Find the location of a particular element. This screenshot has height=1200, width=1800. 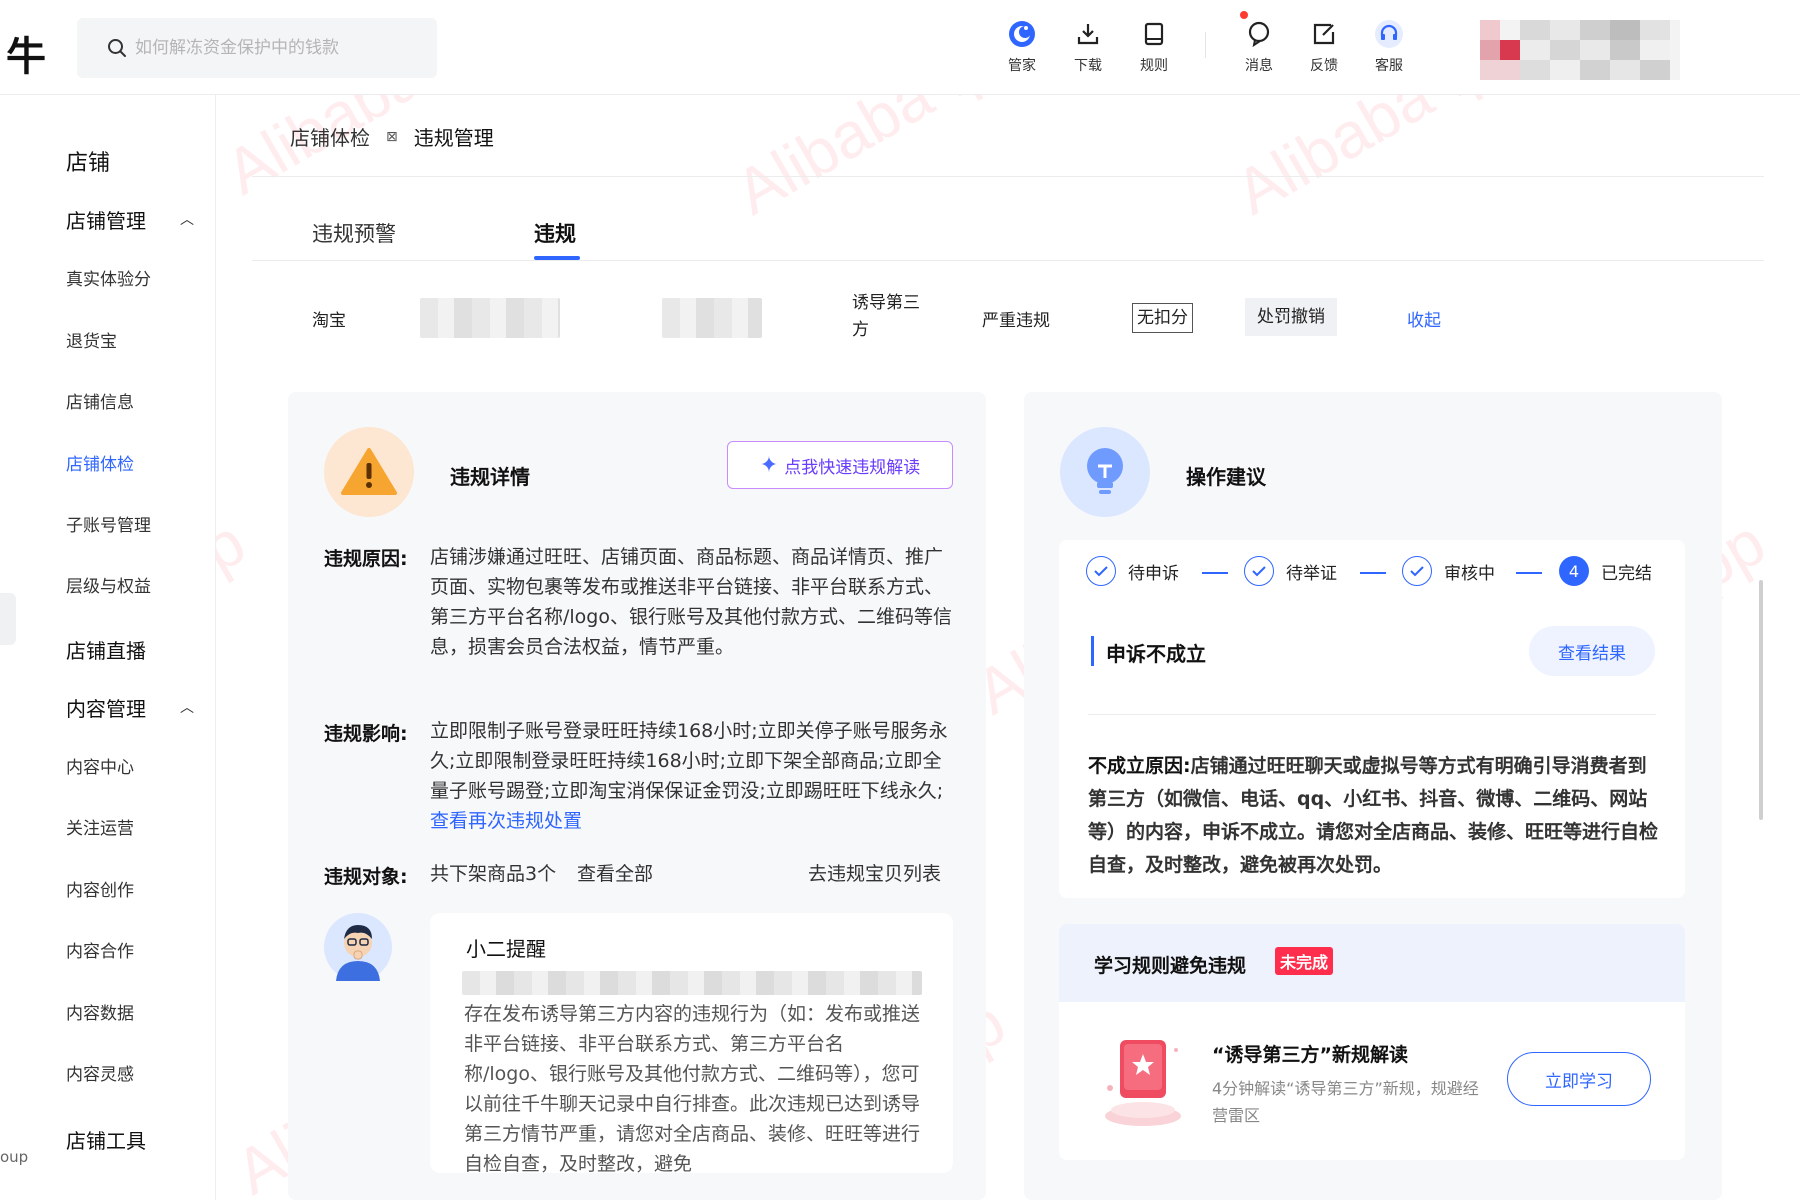

sidebar-group-content-management: 内容管理 is located at coordinates (106, 707).